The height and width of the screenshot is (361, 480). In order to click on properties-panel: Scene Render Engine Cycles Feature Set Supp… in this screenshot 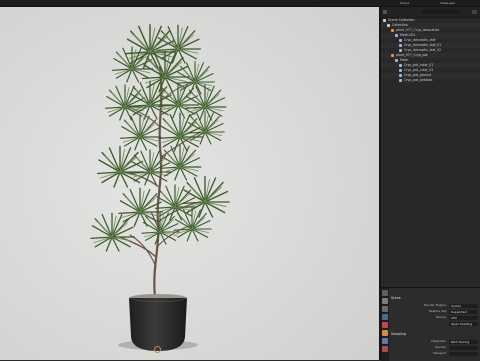, I will do `click(430, 324)`.